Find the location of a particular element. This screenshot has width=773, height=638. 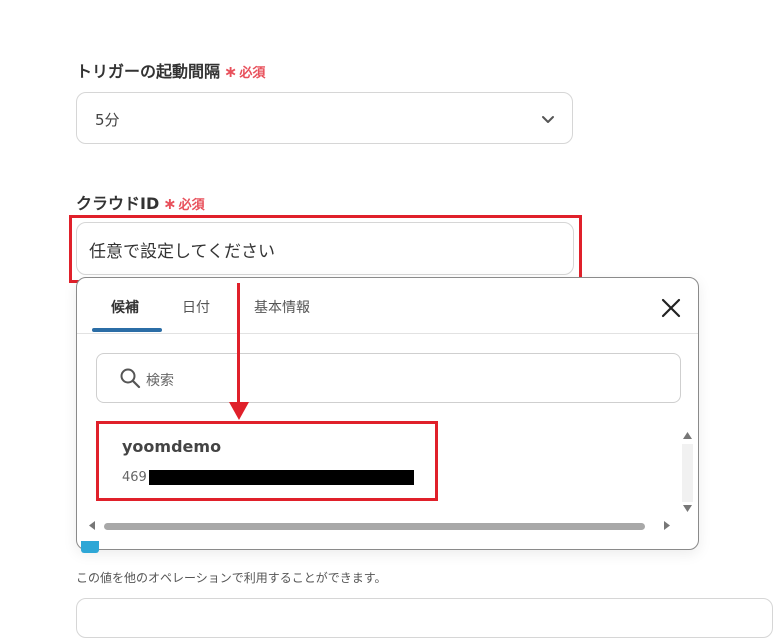

horizontal-scrollbar-thumb is located at coordinates (374, 526).